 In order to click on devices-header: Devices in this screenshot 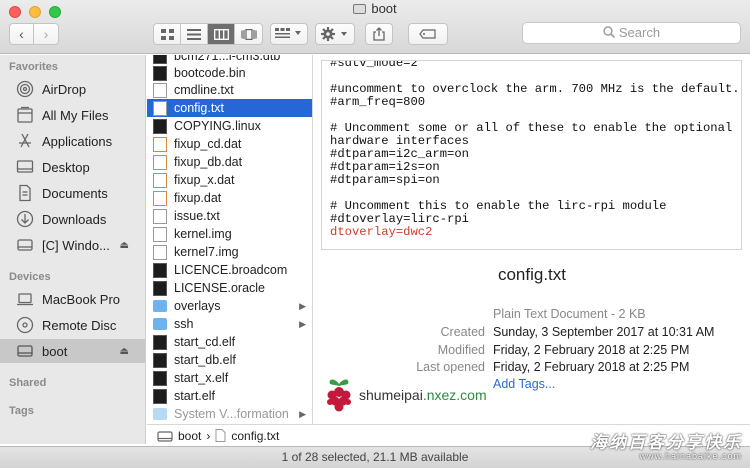, I will do `click(30, 277)`.